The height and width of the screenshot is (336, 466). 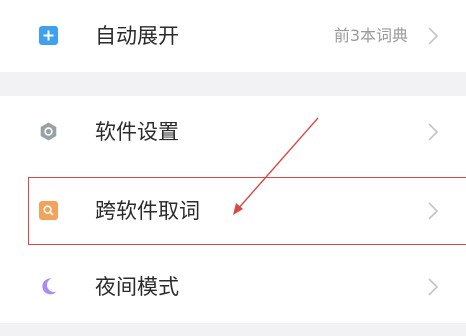 What do you see at coordinates (48, 35) in the screenshot?
I see `plus-square-icon` at bounding box center [48, 35].